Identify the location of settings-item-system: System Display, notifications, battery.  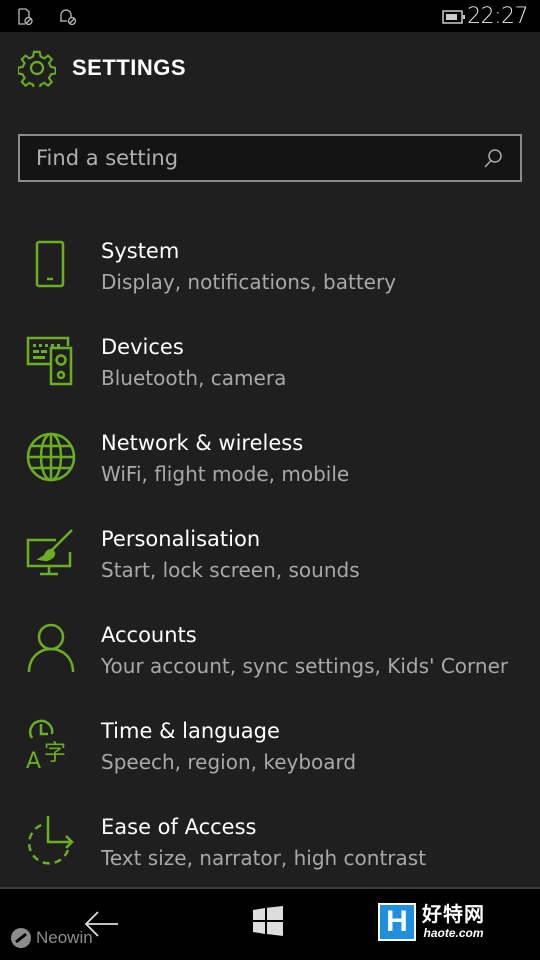
(270, 275).